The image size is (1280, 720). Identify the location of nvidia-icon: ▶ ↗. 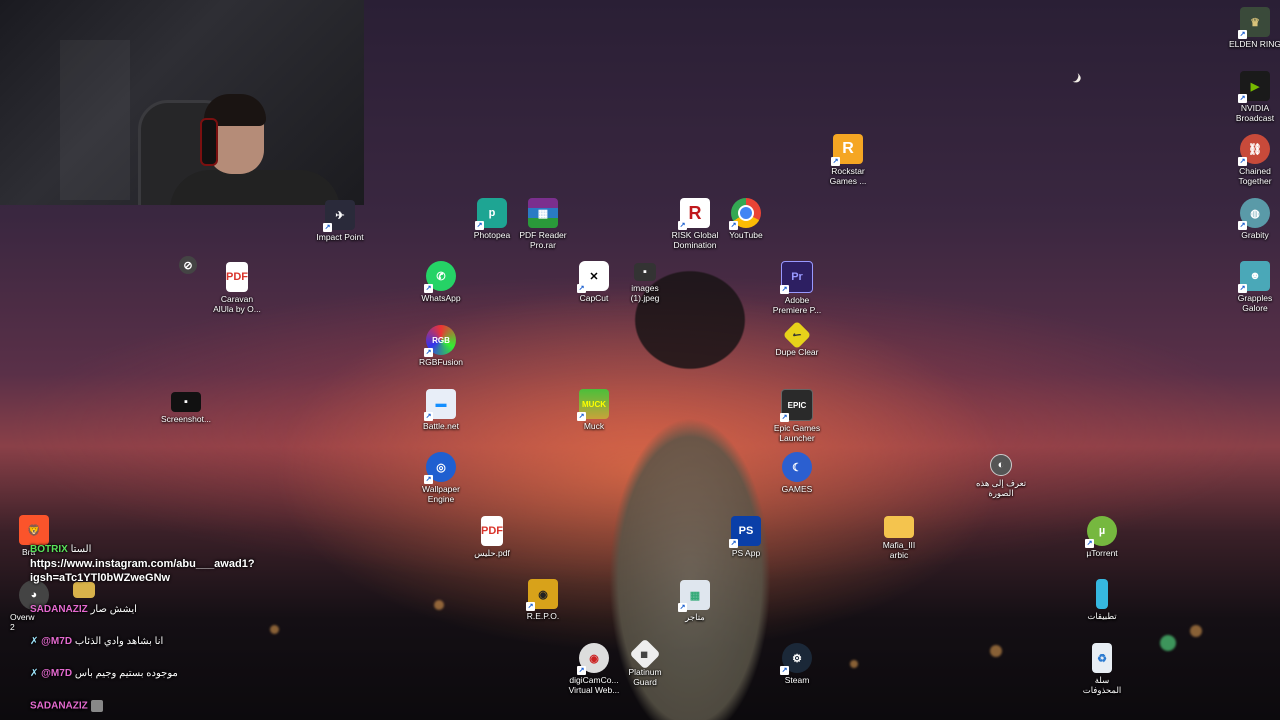
(1254, 87).